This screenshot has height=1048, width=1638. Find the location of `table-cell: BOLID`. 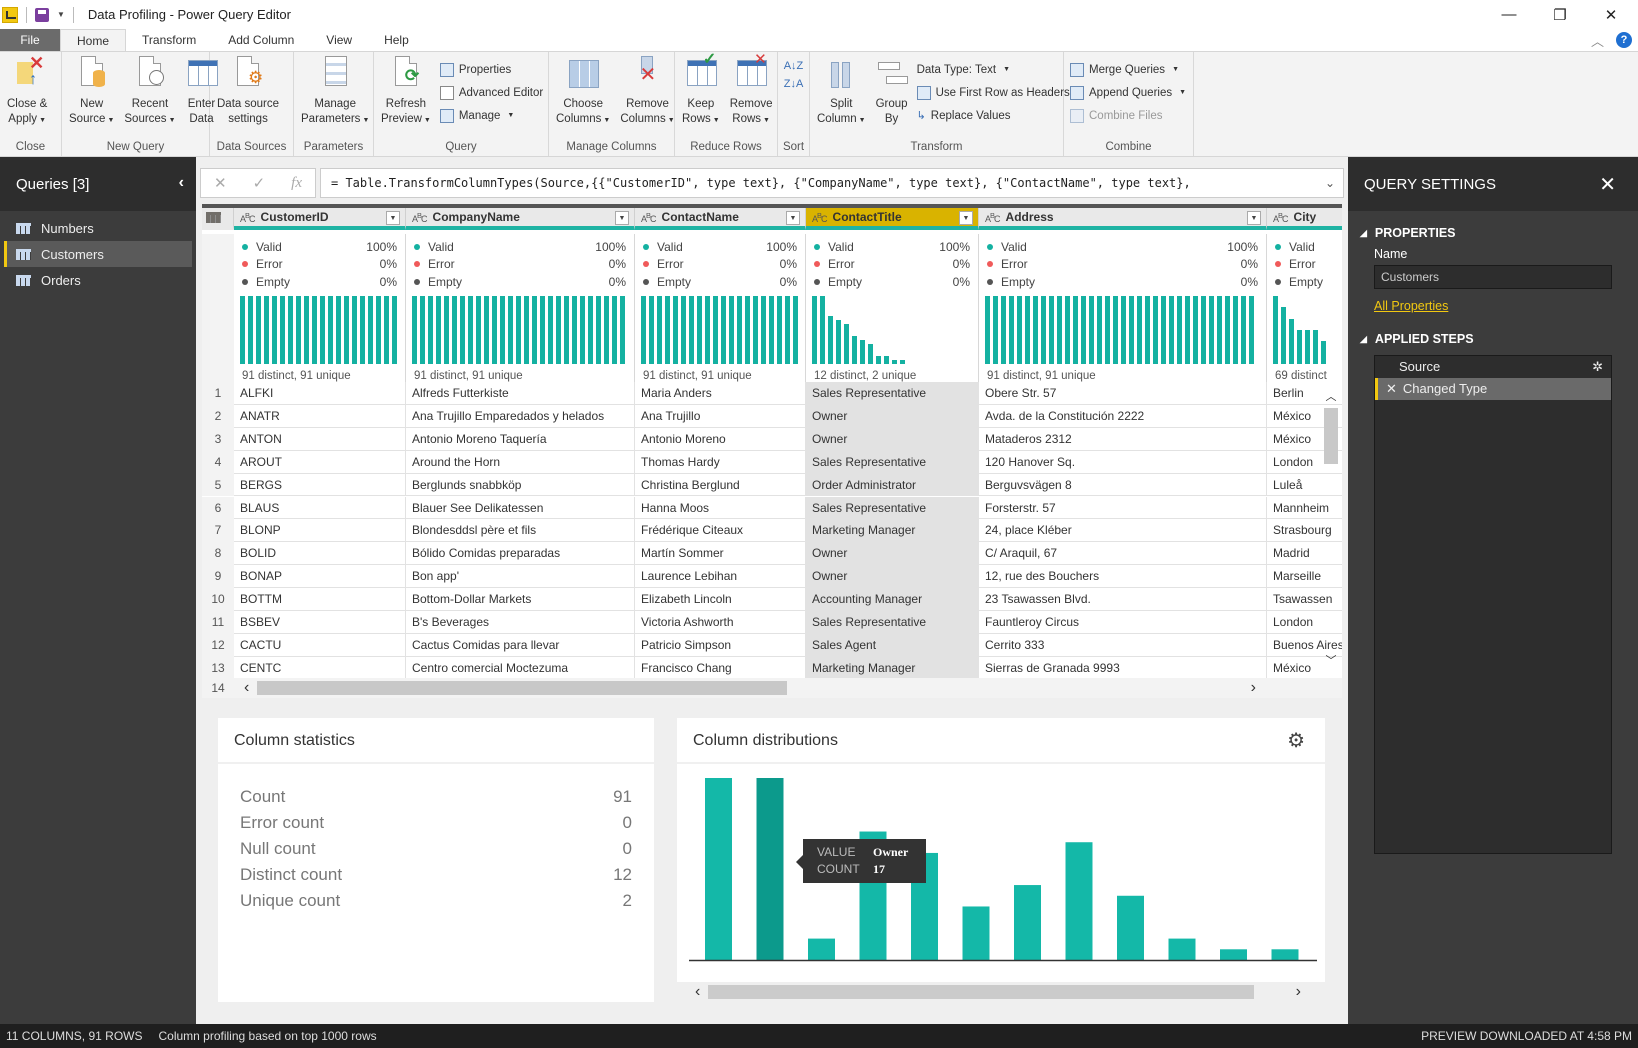

table-cell: BOLID is located at coordinates (320, 554).